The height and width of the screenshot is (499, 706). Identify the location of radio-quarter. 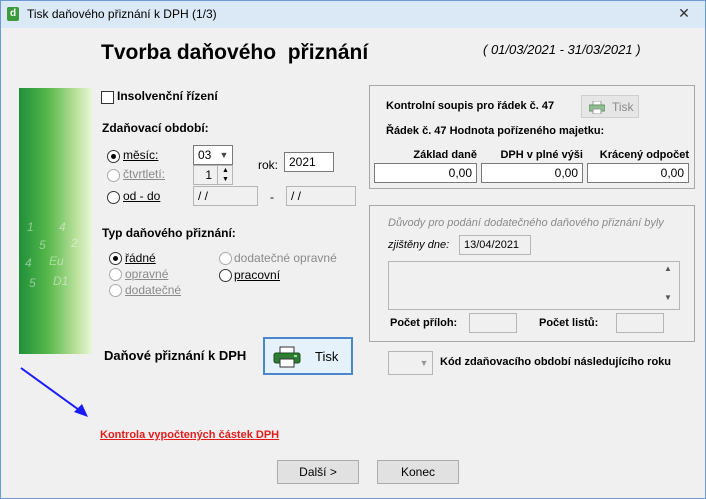
(113, 175).